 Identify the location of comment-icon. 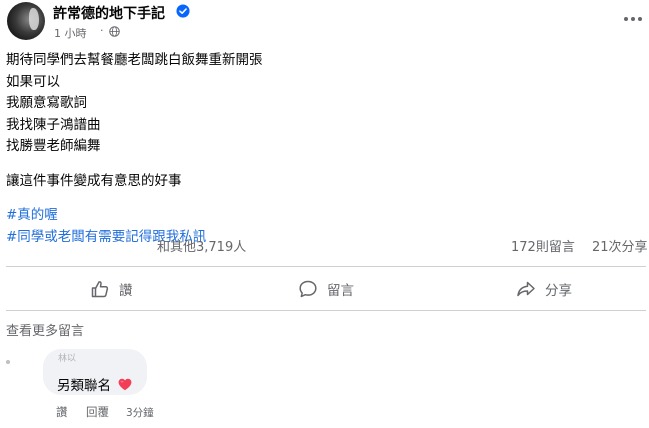
(308, 289).